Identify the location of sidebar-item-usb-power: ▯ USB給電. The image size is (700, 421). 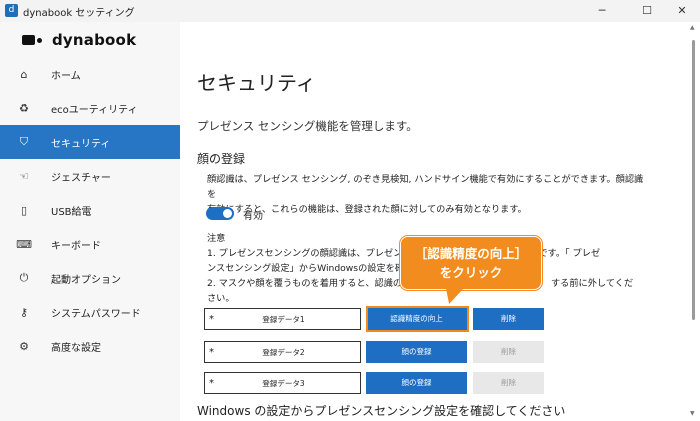
(90, 210).